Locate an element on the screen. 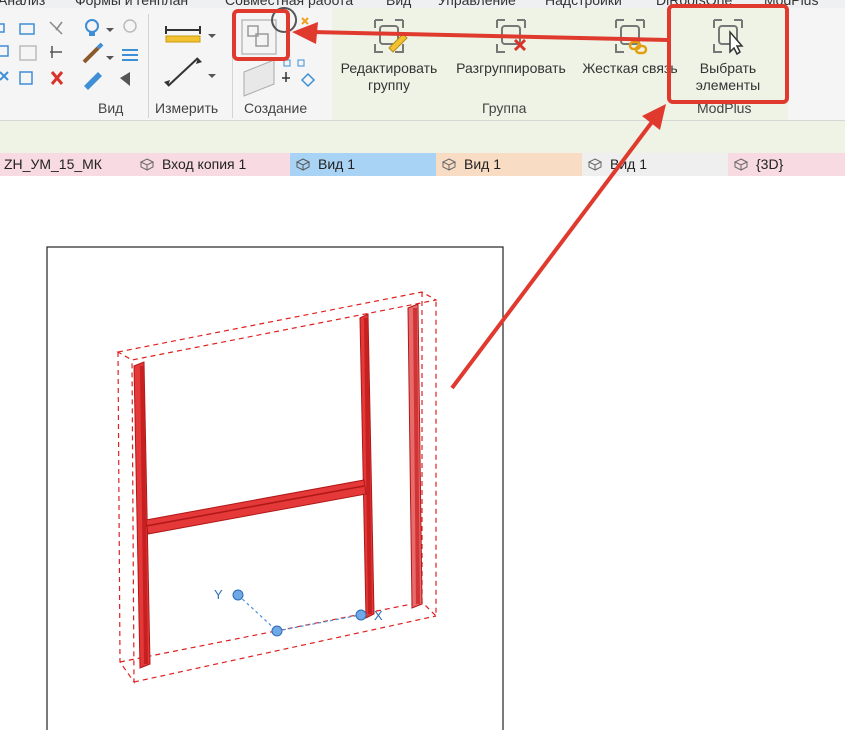 The width and height of the screenshot is (845, 730). axis-y-label: Y is located at coordinates (218, 594).